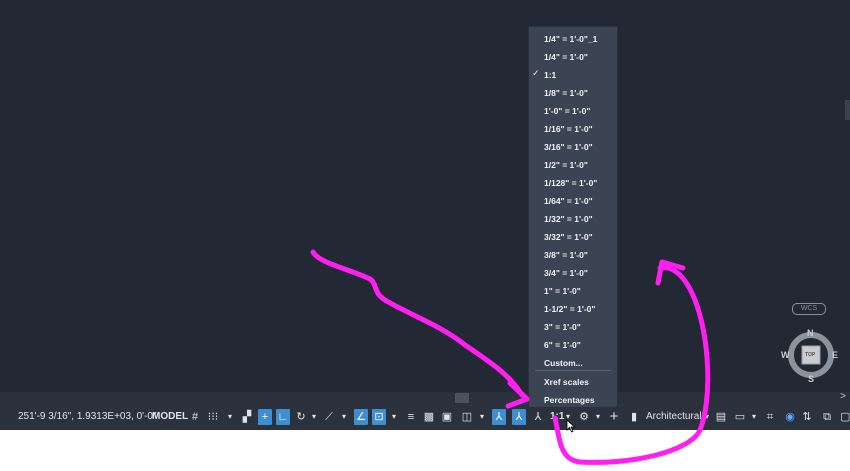  Describe the element at coordinates (462, 398) in the screenshot. I see `scrollbar-thumb` at that location.